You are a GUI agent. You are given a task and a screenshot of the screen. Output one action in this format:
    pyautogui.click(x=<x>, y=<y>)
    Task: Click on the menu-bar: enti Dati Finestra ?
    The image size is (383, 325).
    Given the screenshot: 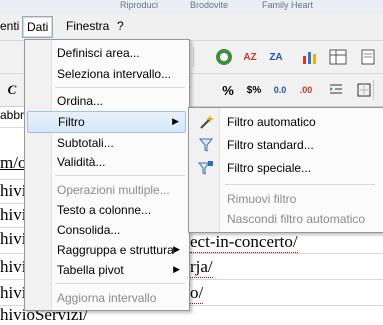 What is the action you would take?
    pyautogui.click(x=191, y=27)
    